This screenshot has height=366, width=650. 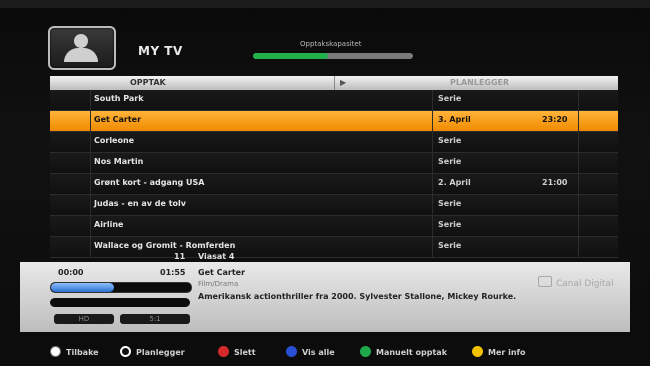 I want to click on recording-row: Judas - en av de tolv Serie, so click(x=334, y=205).